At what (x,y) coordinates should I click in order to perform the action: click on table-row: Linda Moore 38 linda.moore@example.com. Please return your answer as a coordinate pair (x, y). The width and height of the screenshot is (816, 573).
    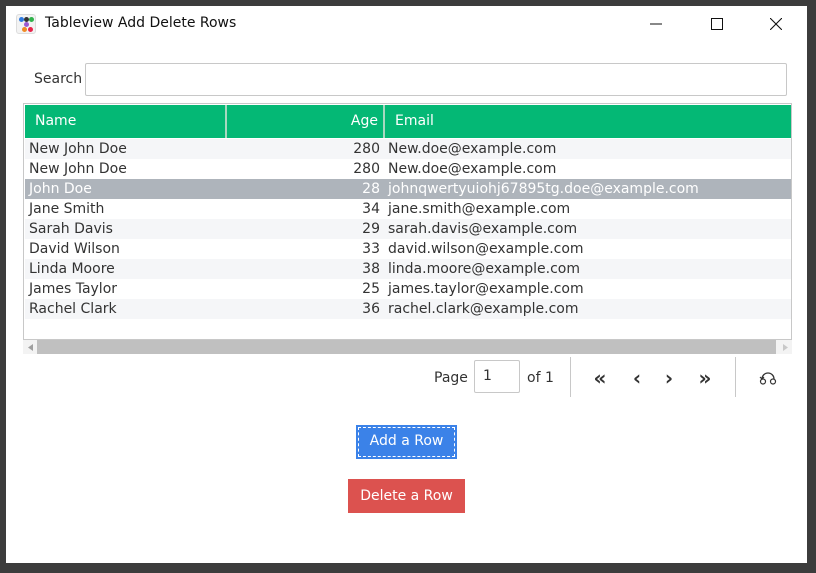
    Looking at the image, I should click on (408, 269).